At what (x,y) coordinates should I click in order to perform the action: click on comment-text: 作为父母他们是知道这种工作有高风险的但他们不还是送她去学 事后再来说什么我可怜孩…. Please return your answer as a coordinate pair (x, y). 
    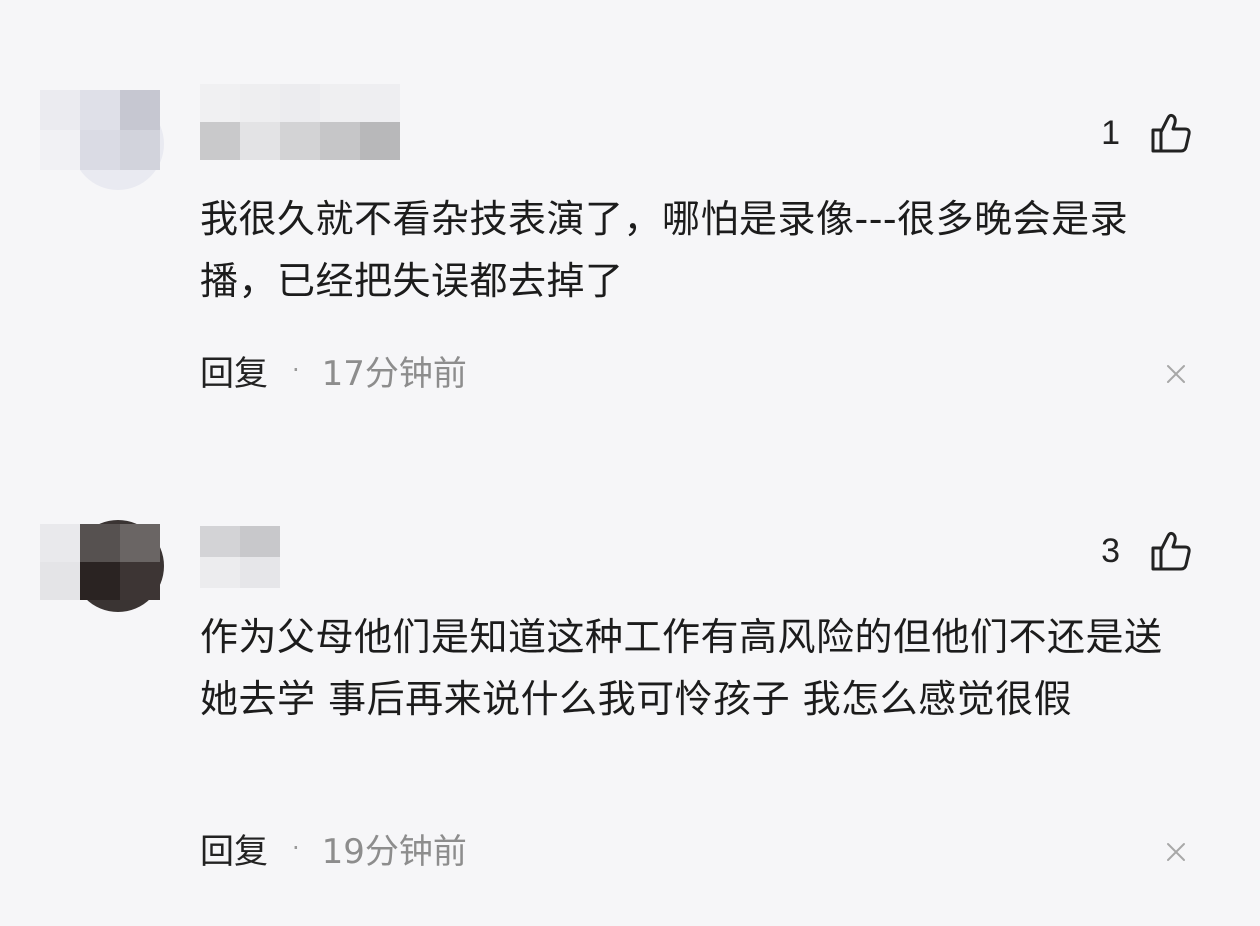
    Looking at the image, I should click on (681, 668).